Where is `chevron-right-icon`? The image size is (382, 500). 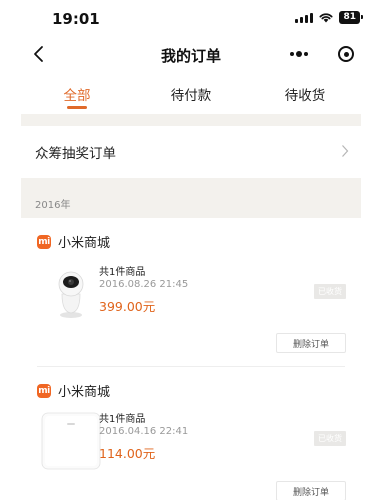
chevron-right-icon is located at coordinates (345, 151).